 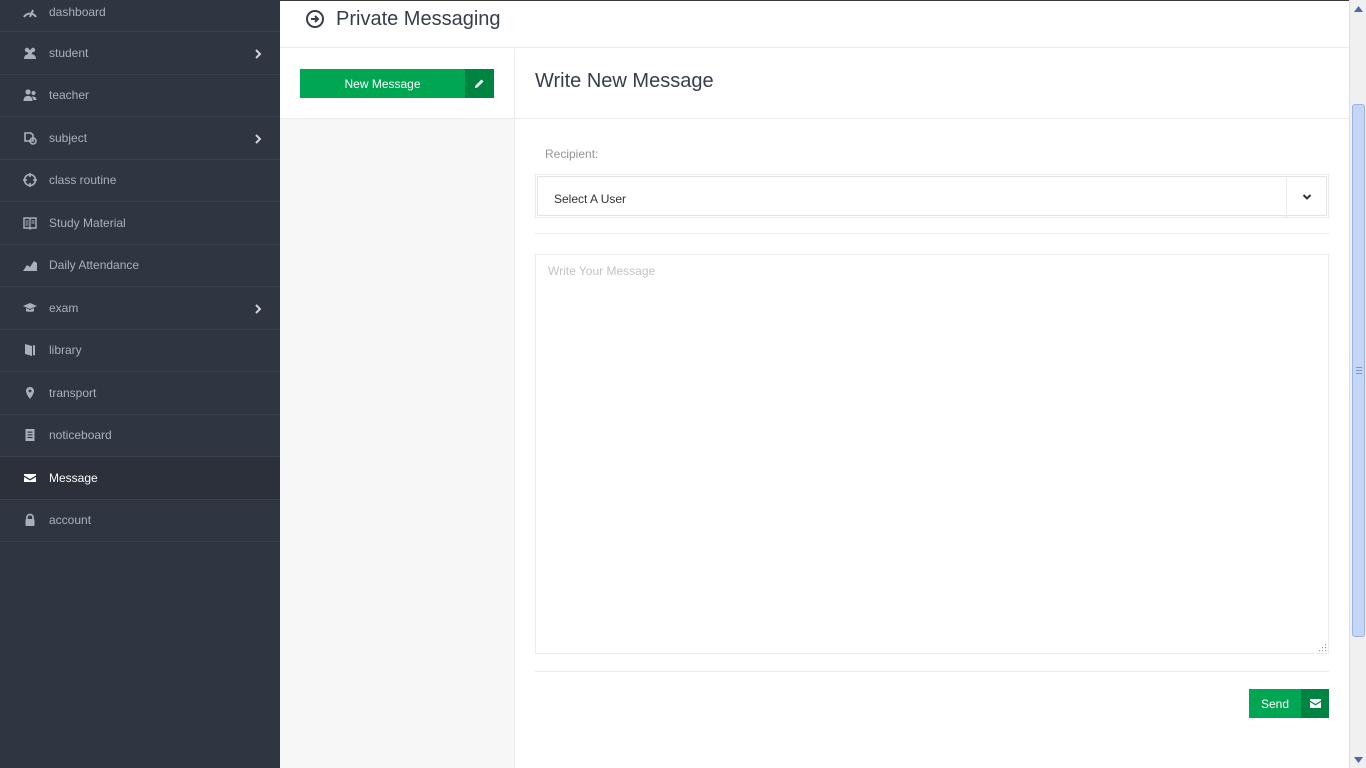 I want to click on page-title: Private Messaging, so click(x=418, y=19).